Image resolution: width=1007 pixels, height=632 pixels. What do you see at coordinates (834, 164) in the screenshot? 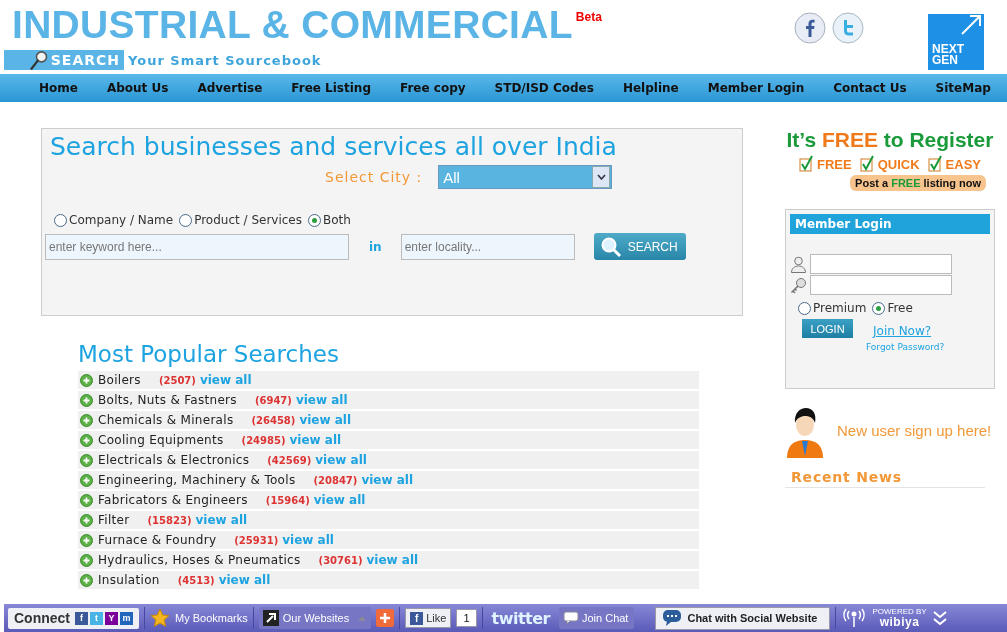
I see `benefit-label: FREE` at bounding box center [834, 164].